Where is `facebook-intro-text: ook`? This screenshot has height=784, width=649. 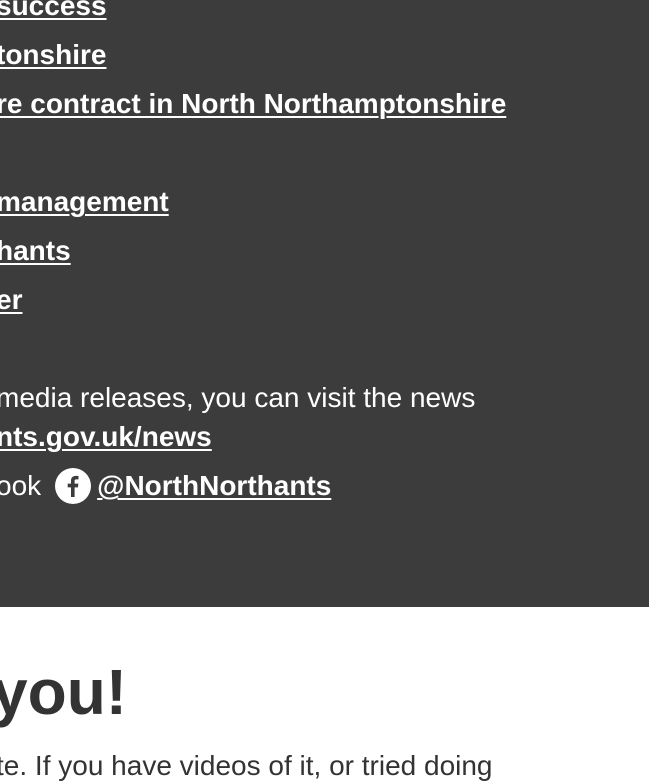
facebook-intro-text: ook is located at coordinates (21, 485).